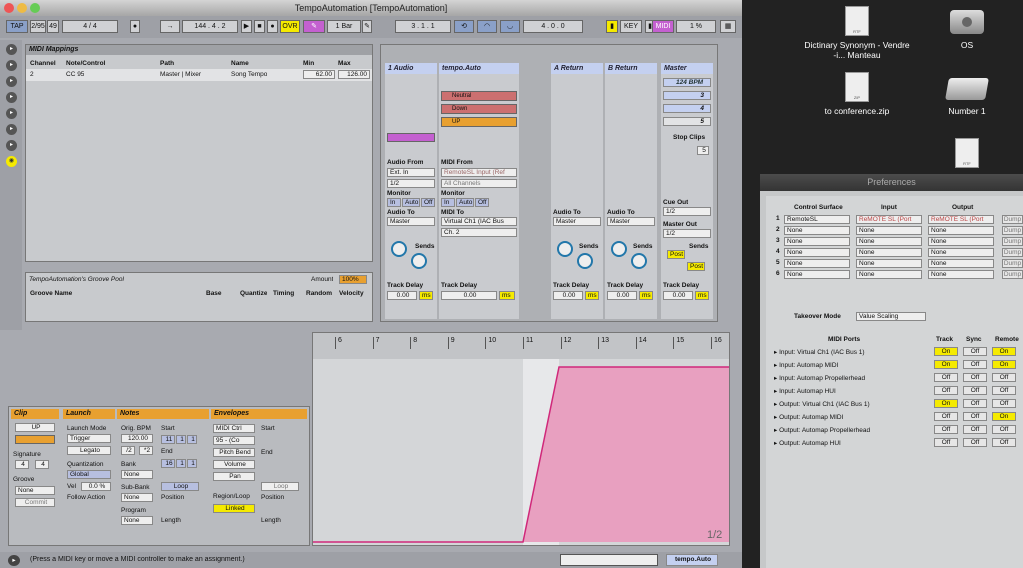 This screenshot has height=568, width=1023. What do you see at coordinates (11, 65) in the screenshot?
I see `file-browser-2-icon: ▸` at bounding box center [11, 65].